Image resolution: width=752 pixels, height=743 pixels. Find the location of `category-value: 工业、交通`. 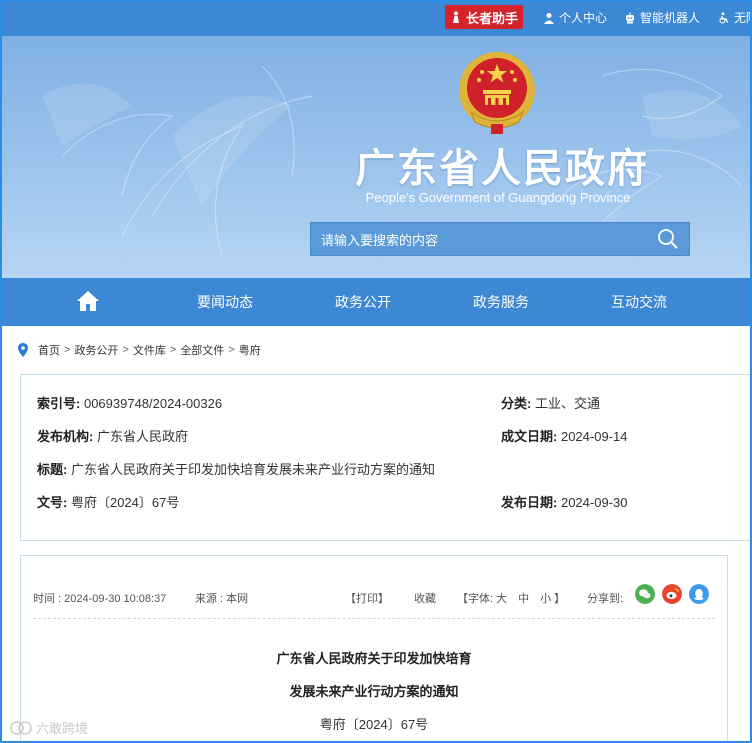

category-value: 工业、交通 is located at coordinates (567, 403).